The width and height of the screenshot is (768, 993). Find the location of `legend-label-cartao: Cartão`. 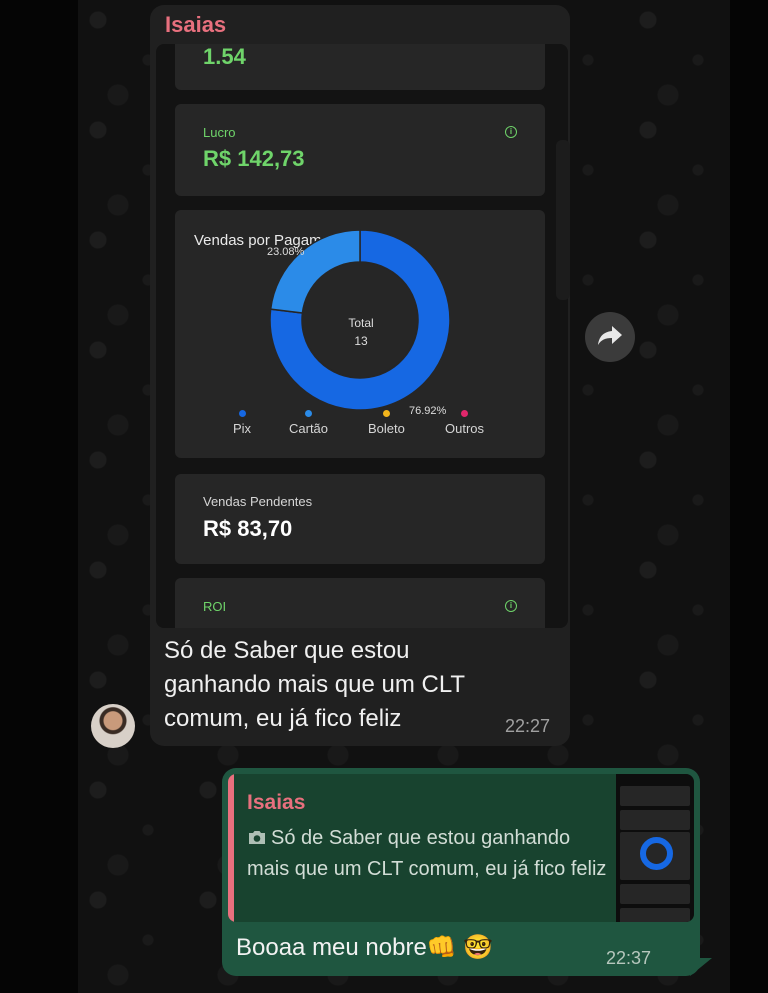

legend-label-cartao: Cartão is located at coordinates (309, 428).